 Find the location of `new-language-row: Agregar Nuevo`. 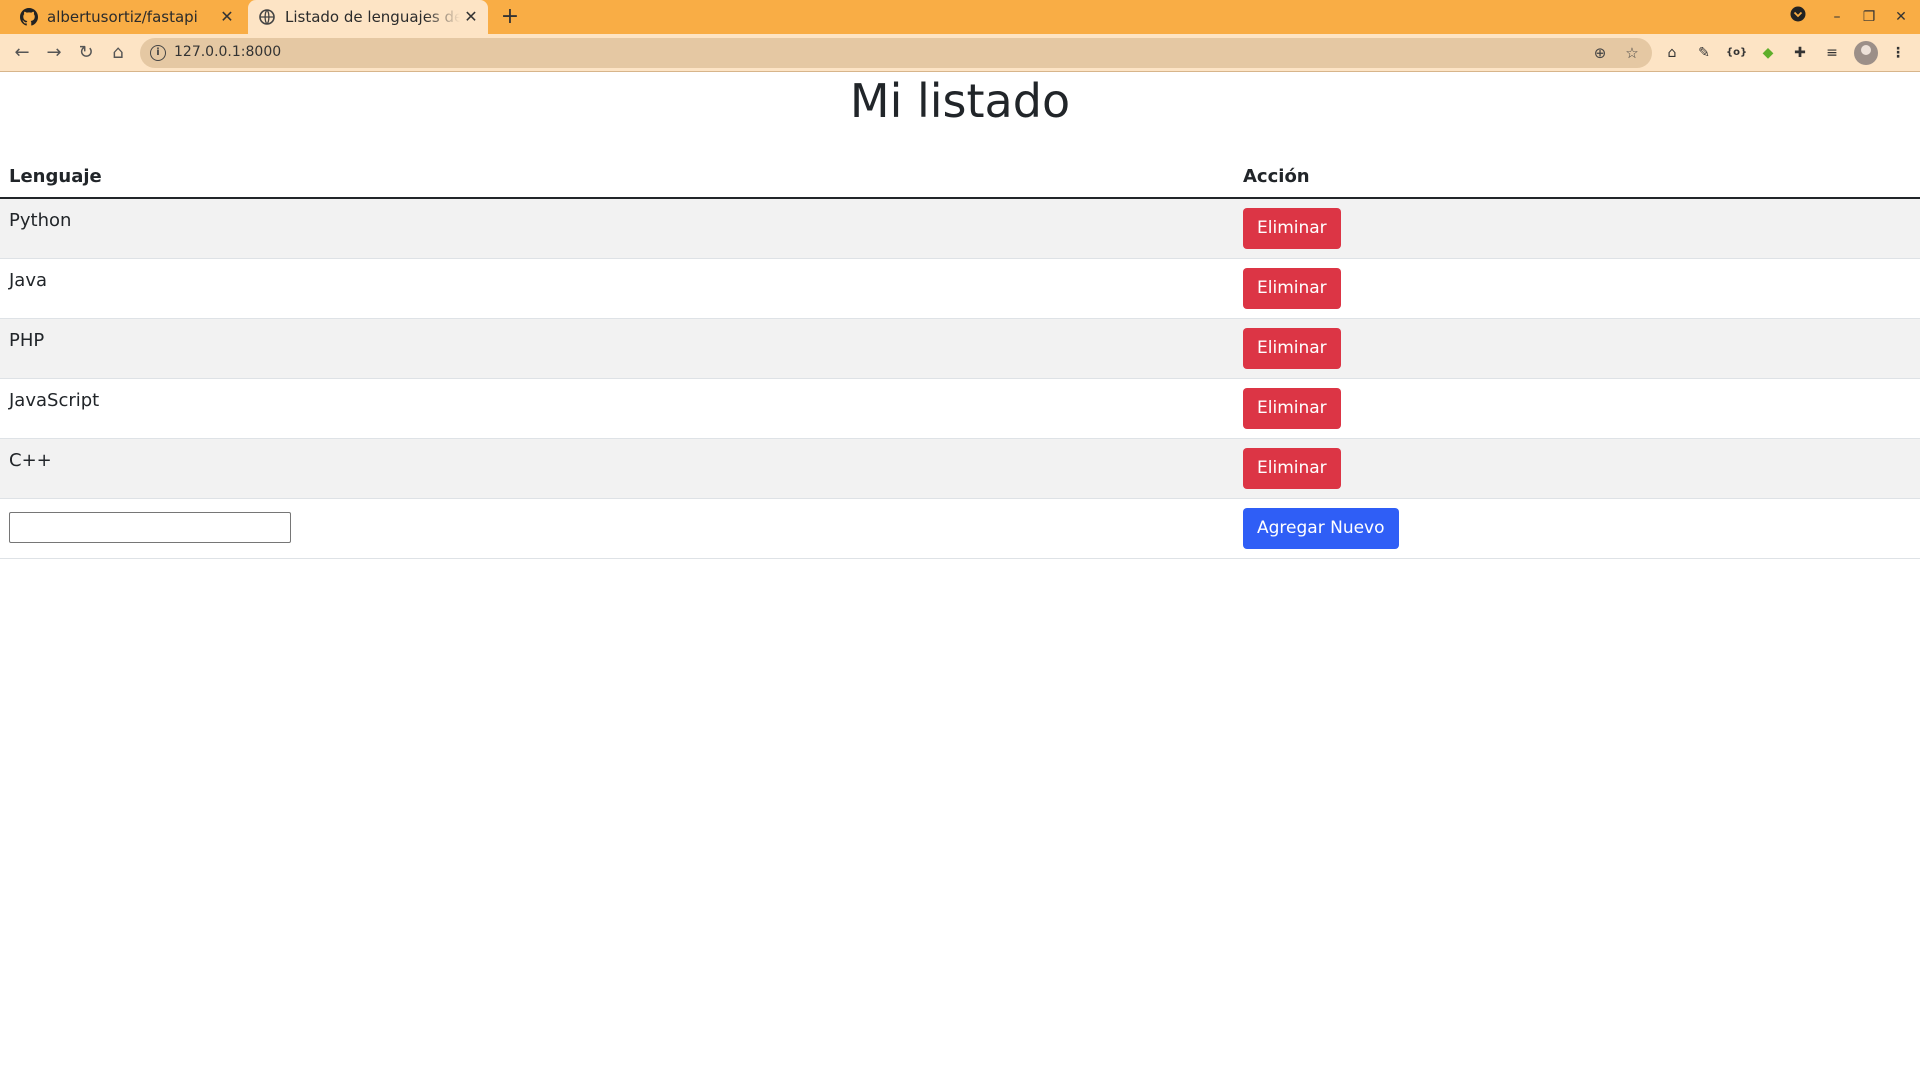

new-language-row: Agregar Nuevo is located at coordinates (960, 528).